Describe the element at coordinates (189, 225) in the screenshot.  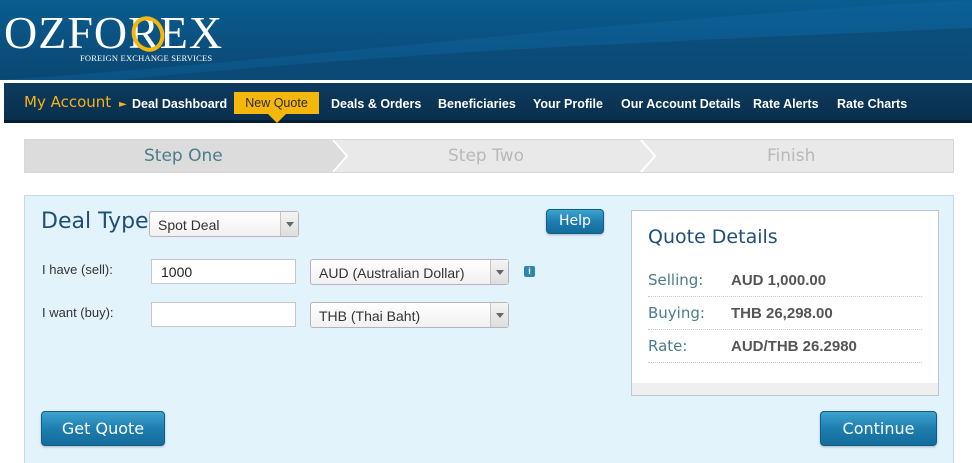
I see `deal-type-value: Spot Deal` at that location.